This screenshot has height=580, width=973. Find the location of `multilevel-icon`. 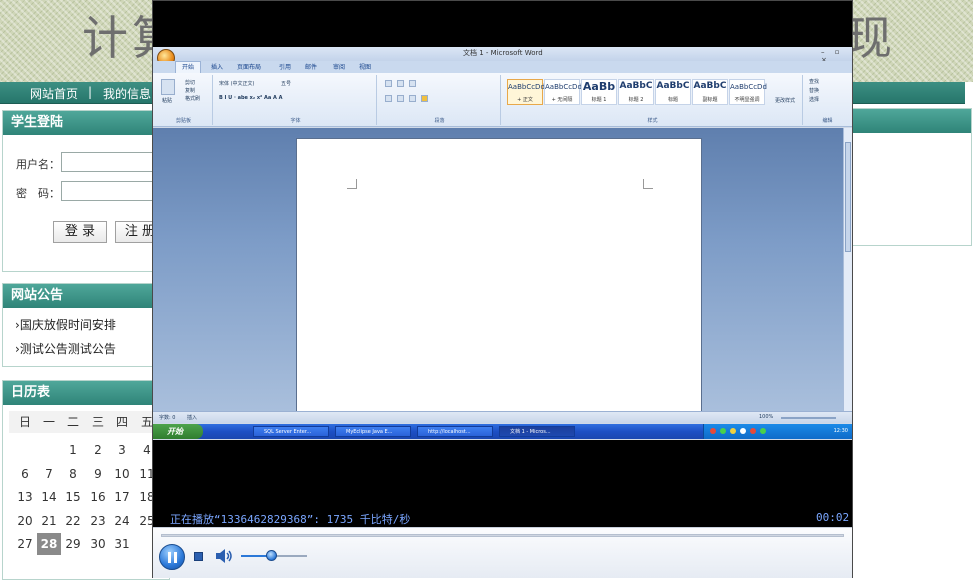

multilevel-icon is located at coordinates (412, 83).